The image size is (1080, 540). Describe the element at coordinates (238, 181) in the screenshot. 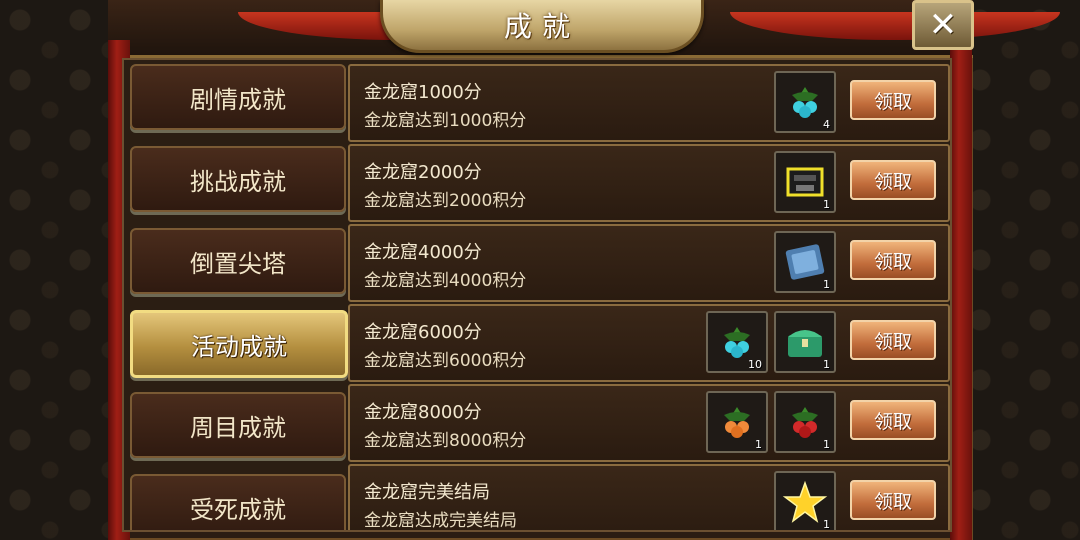

I see `tab-label: 挑战成就` at that location.